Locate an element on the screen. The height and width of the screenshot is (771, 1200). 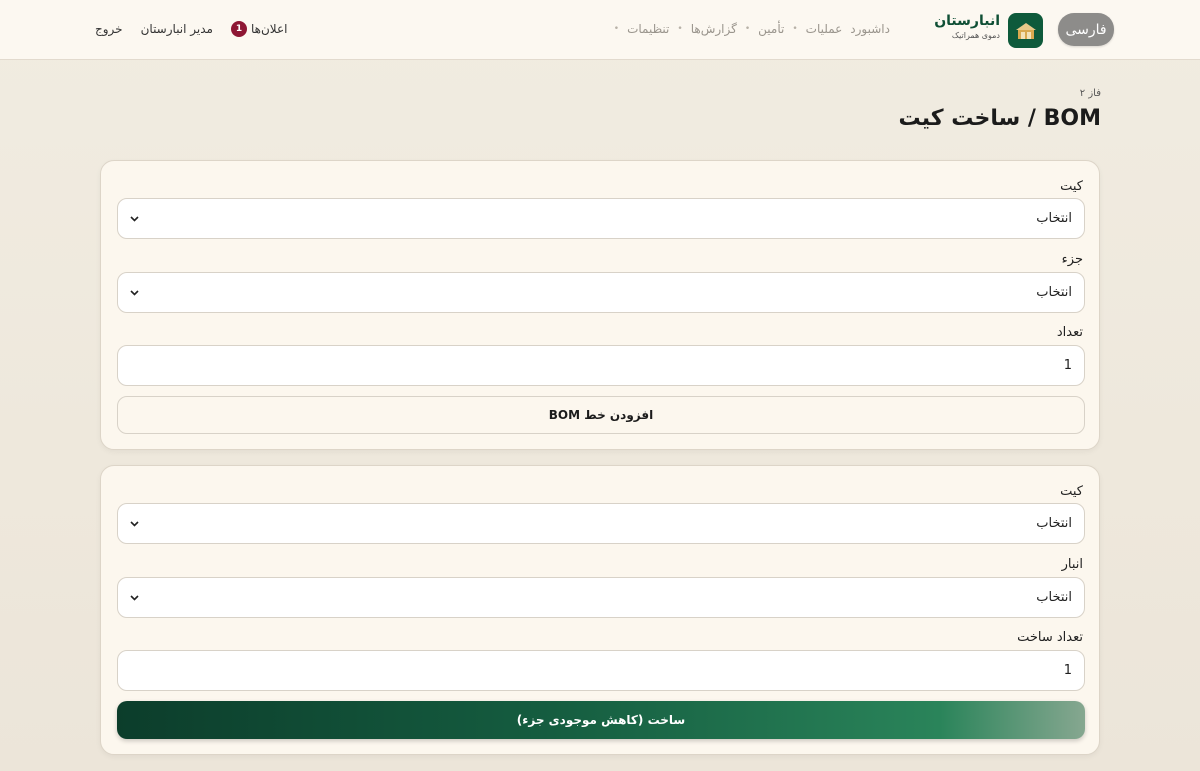
nav-item-settings: تنظیمات • is located at coordinates (642, 29).